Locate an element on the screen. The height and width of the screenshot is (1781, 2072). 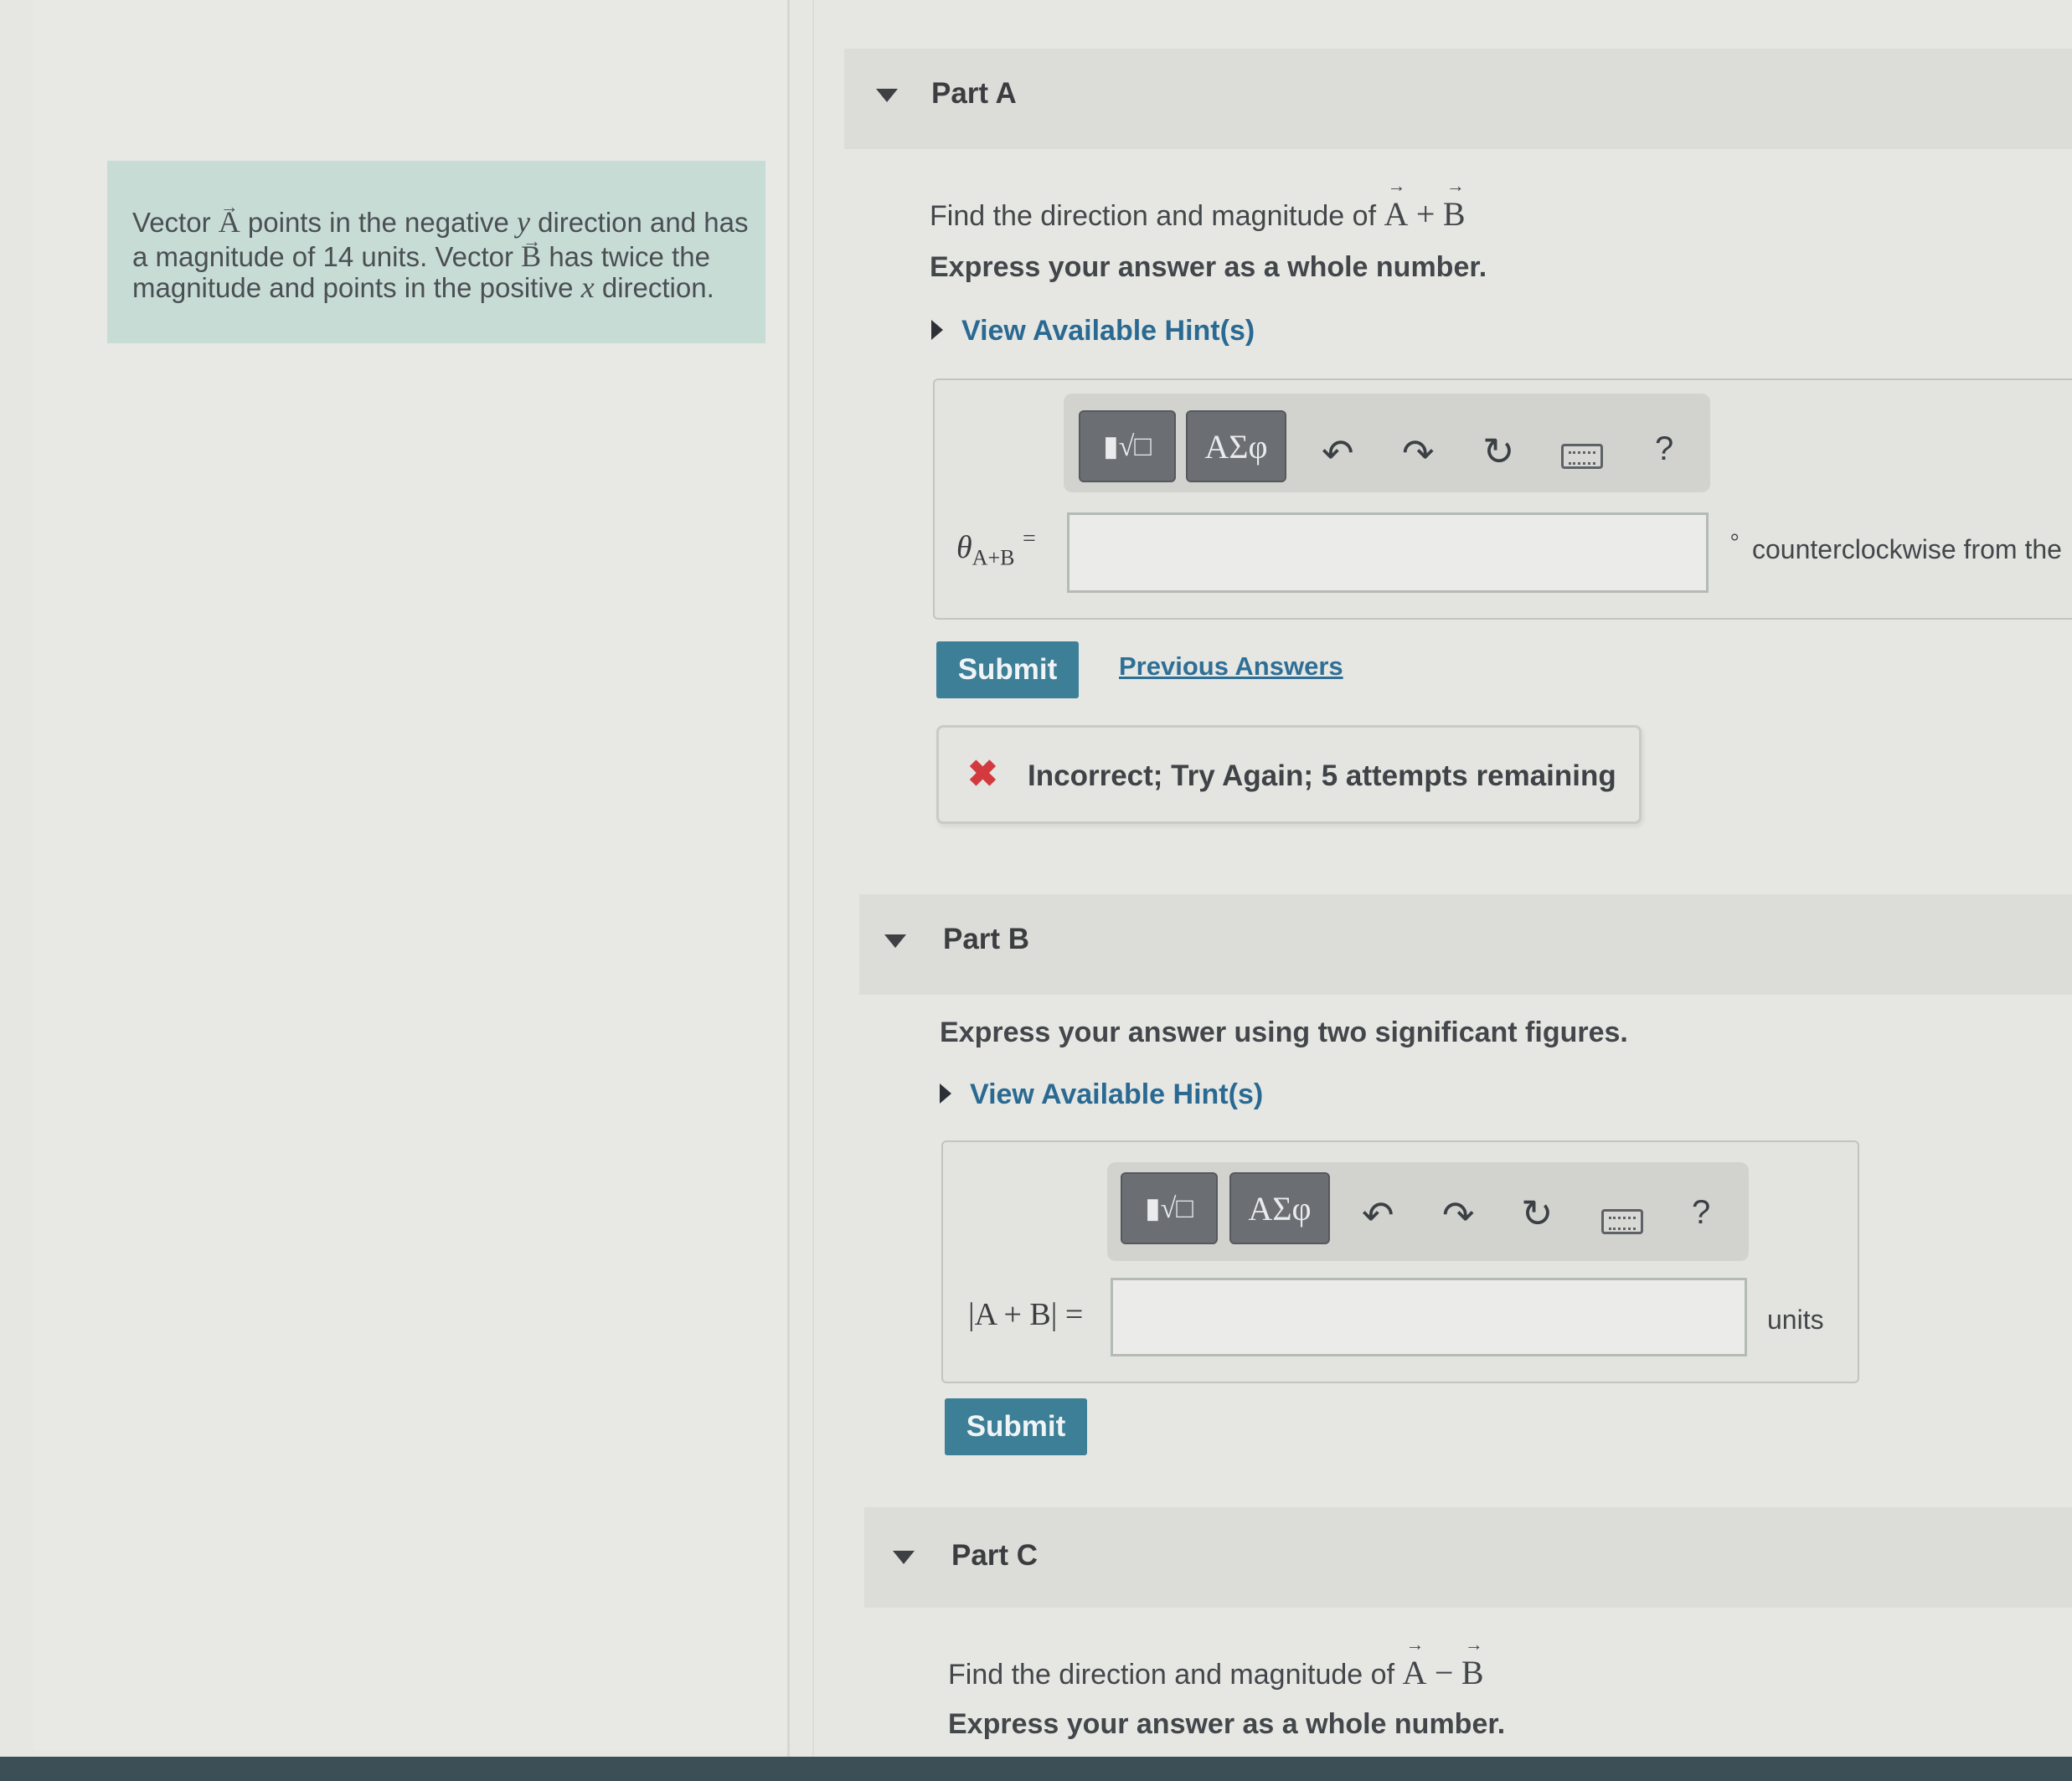
part-a-submit-button: Submit is located at coordinates (1007, 669).